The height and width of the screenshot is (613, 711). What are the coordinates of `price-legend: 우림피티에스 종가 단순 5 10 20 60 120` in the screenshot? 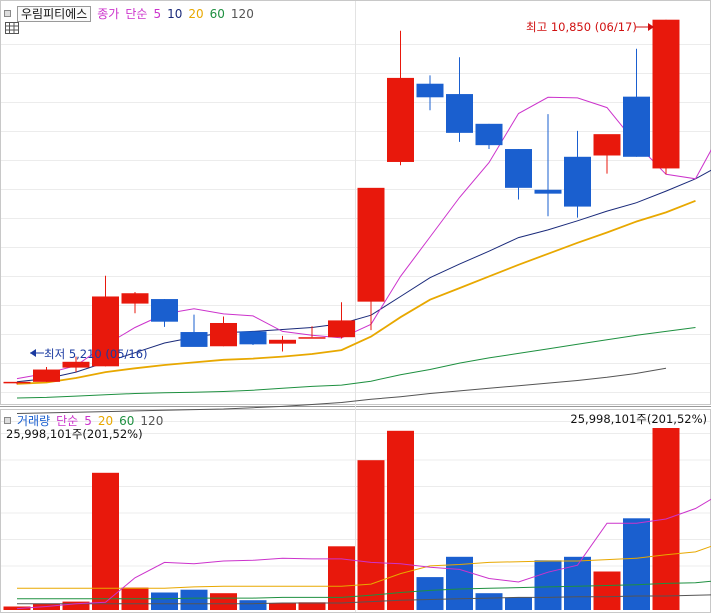 It's located at (129, 13).